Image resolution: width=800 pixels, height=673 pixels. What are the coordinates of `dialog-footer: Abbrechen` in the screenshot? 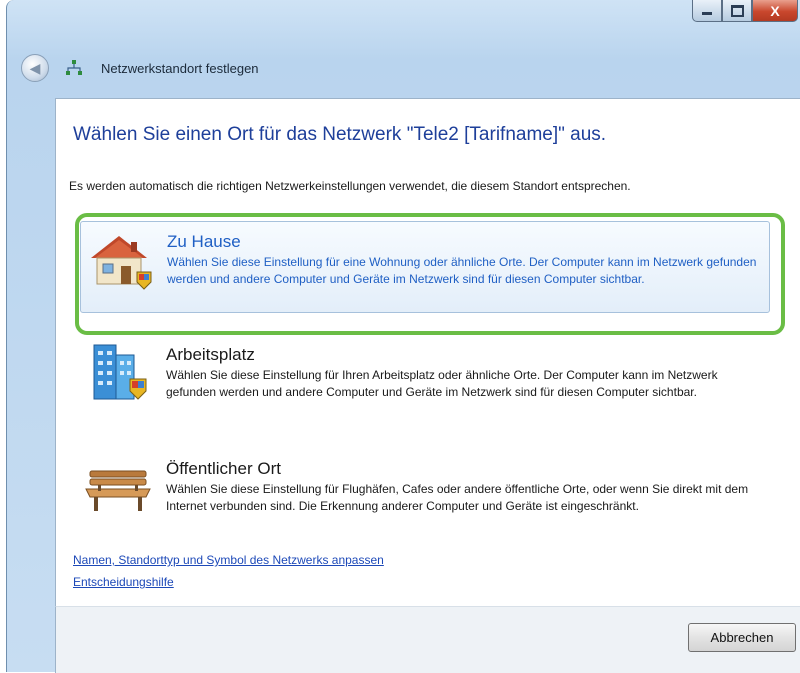 It's located at (427, 639).